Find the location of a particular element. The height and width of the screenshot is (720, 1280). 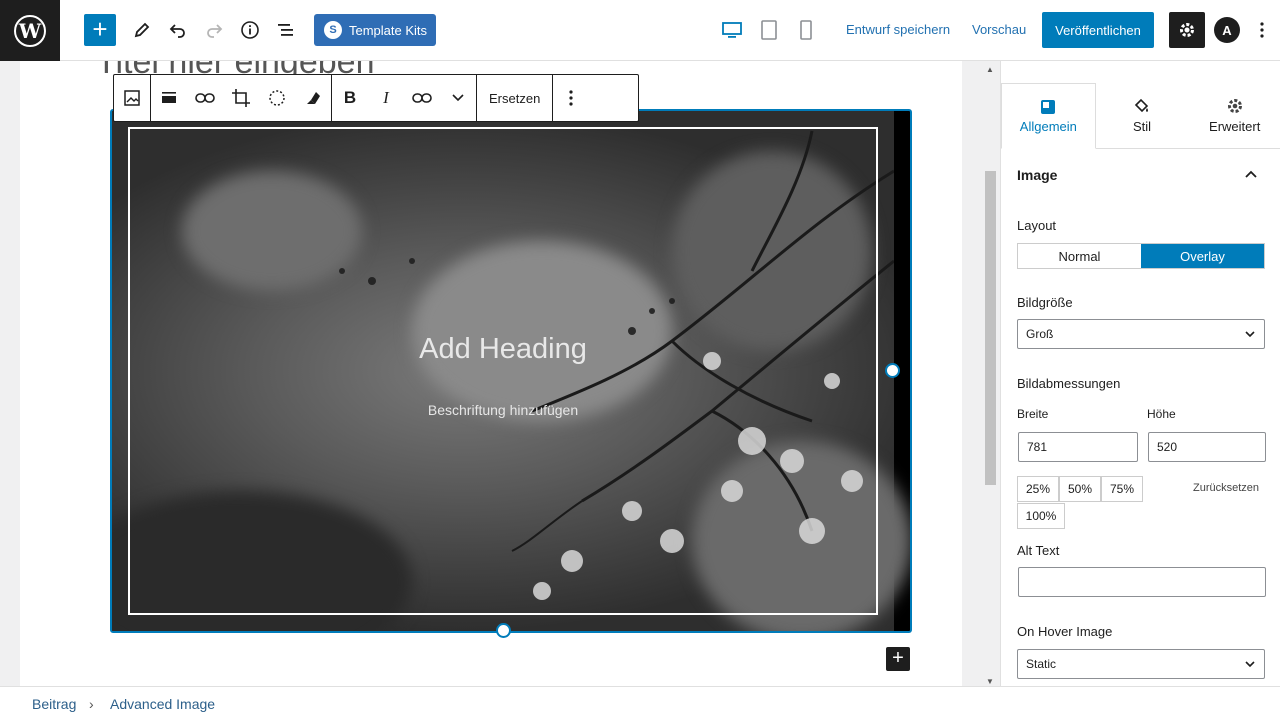

image-caption: Beschriftung hinzufügen is located at coordinates (503, 410).